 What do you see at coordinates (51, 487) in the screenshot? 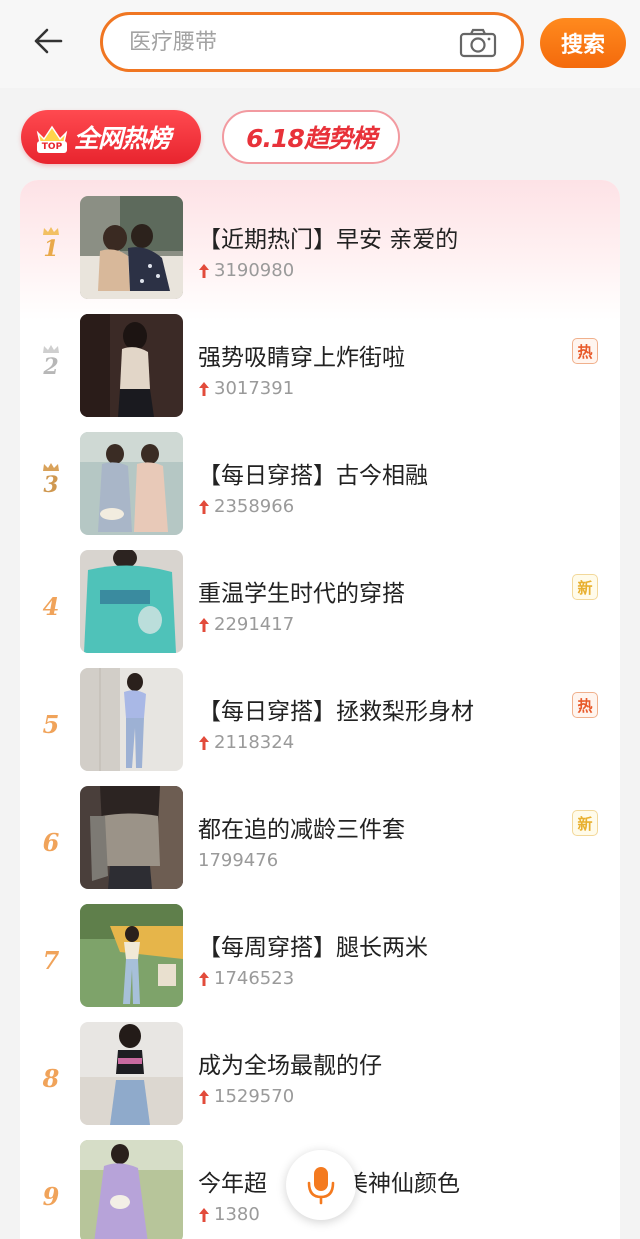
I see `rank-number: 3` at bounding box center [51, 487].